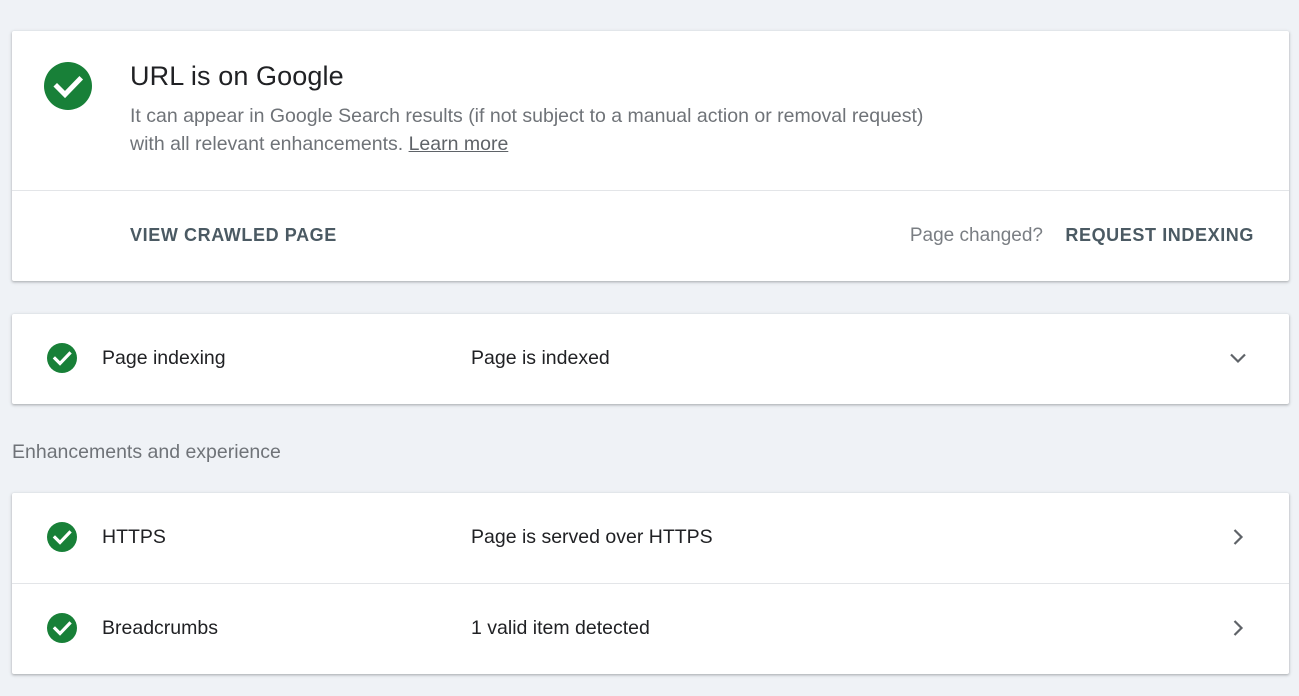  I want to click on enhancements-heading: Enhancements and experience, so click(146, 452).